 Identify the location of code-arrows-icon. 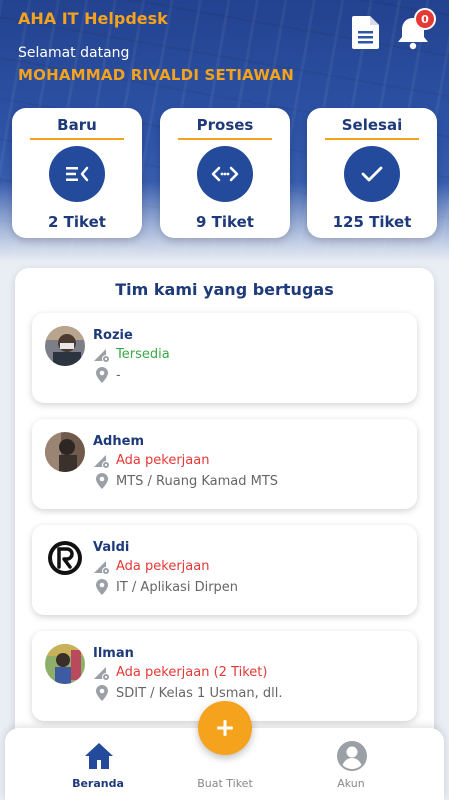
(225, 174).